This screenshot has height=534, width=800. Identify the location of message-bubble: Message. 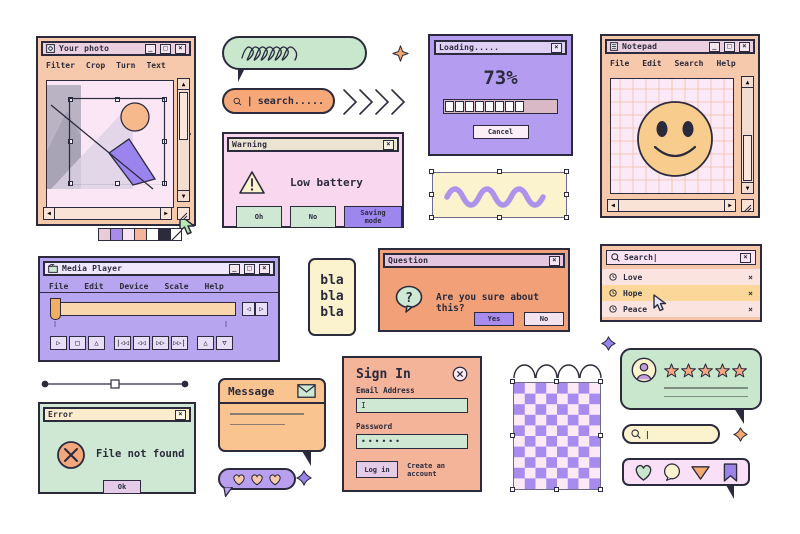
(272, 422).